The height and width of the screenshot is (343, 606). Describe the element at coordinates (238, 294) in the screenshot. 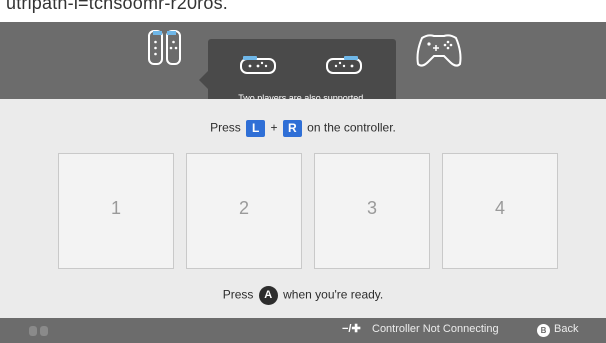

I see `ready-prefix: Press` at that location.